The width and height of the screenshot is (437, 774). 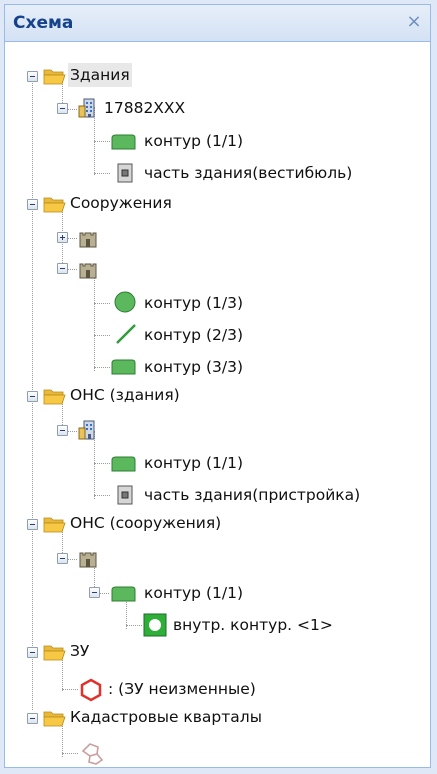 I want to click on red-hexagon-icon, so click(x=91, y=690).